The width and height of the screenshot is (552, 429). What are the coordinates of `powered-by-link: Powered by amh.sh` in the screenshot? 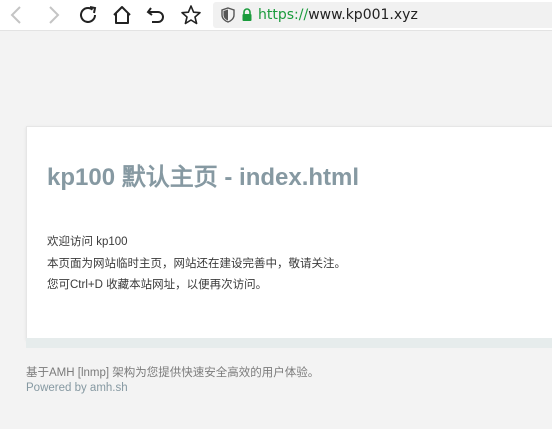 It's located at (172, 388).